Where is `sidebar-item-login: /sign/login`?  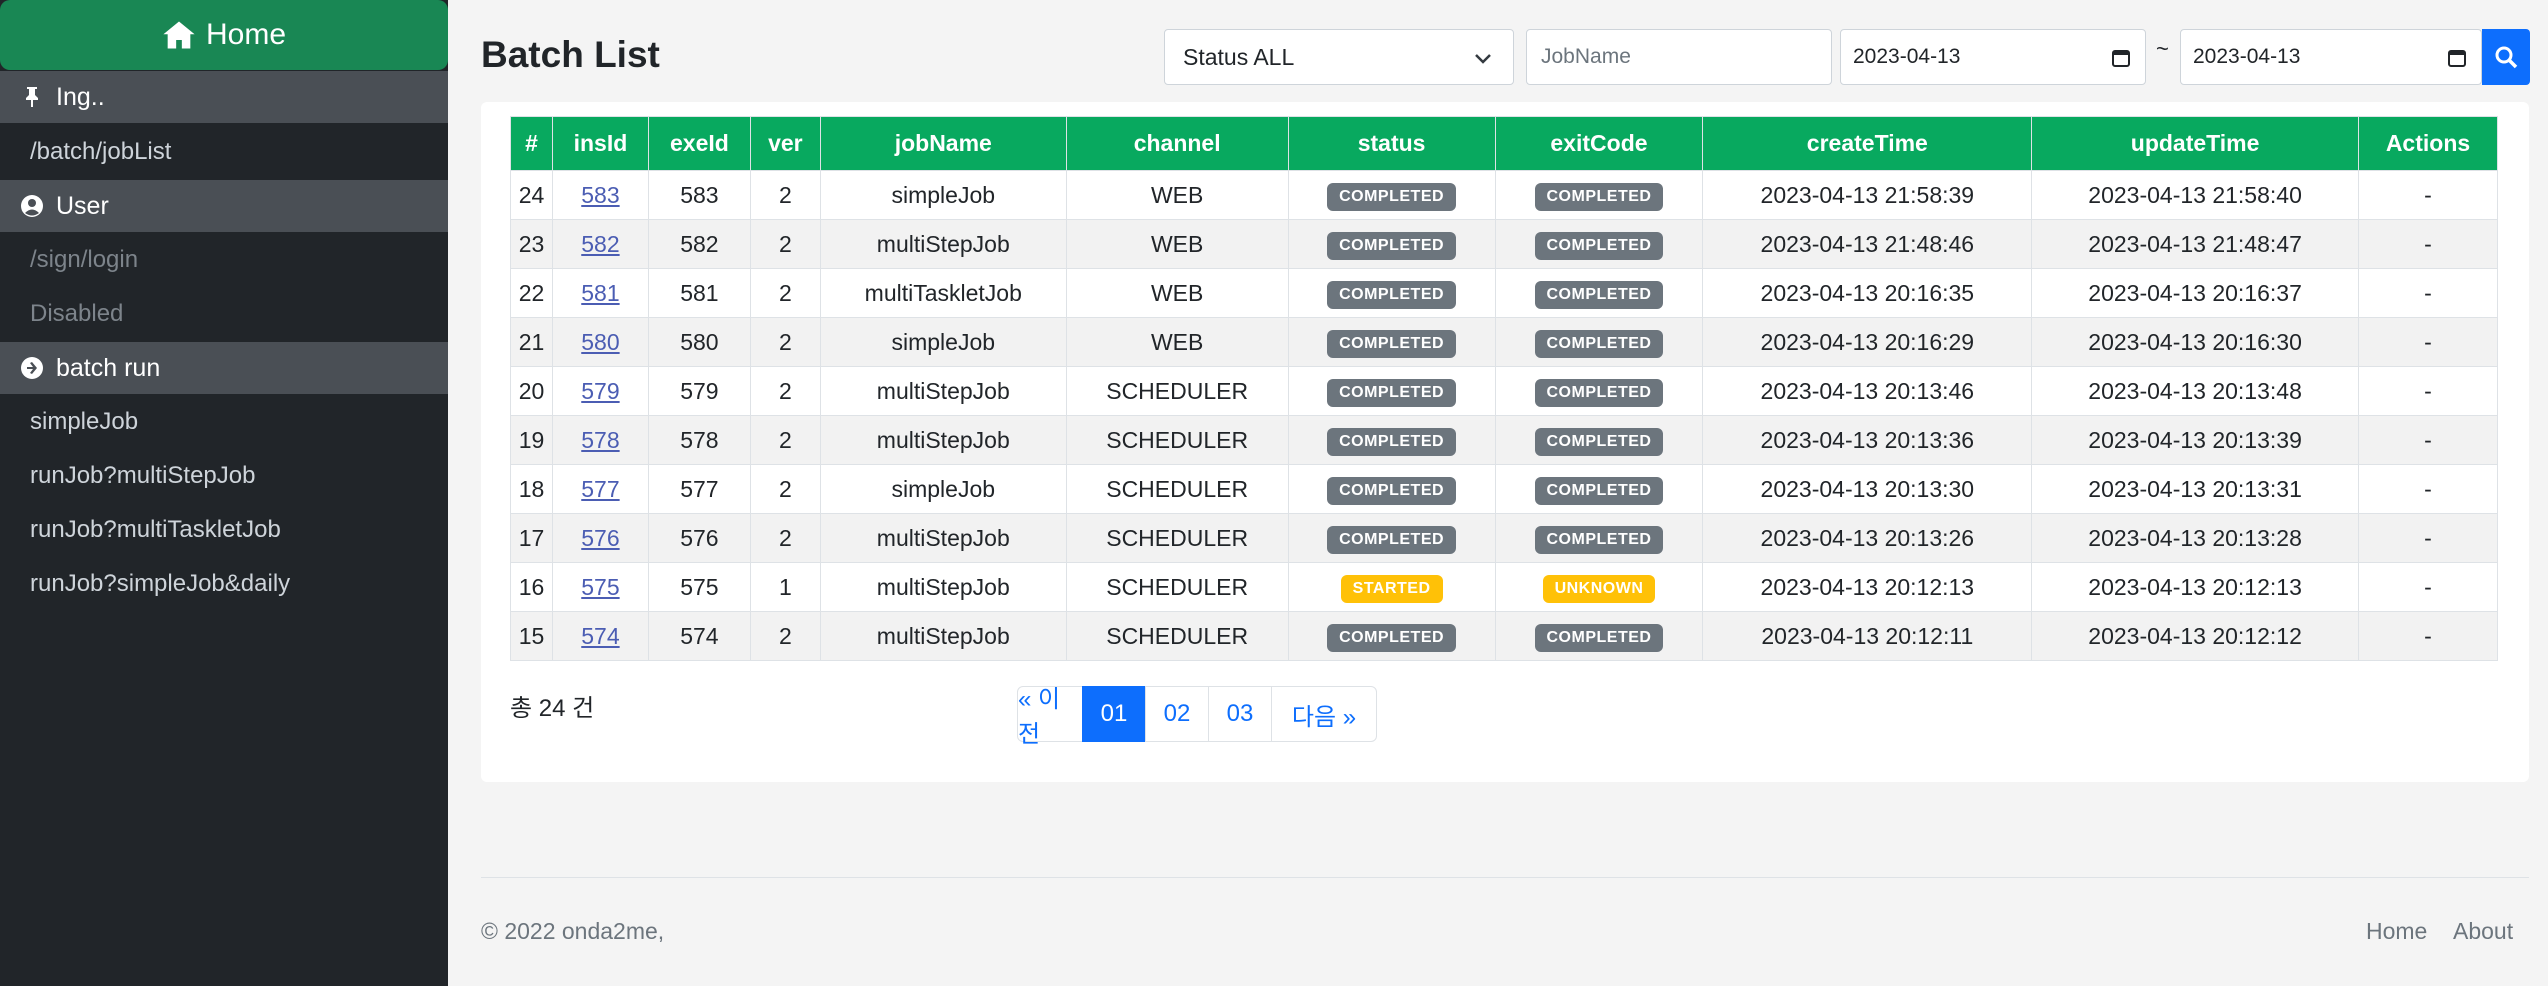
sidebar-item-login: /sign/login is located at coordinates (84, 260).